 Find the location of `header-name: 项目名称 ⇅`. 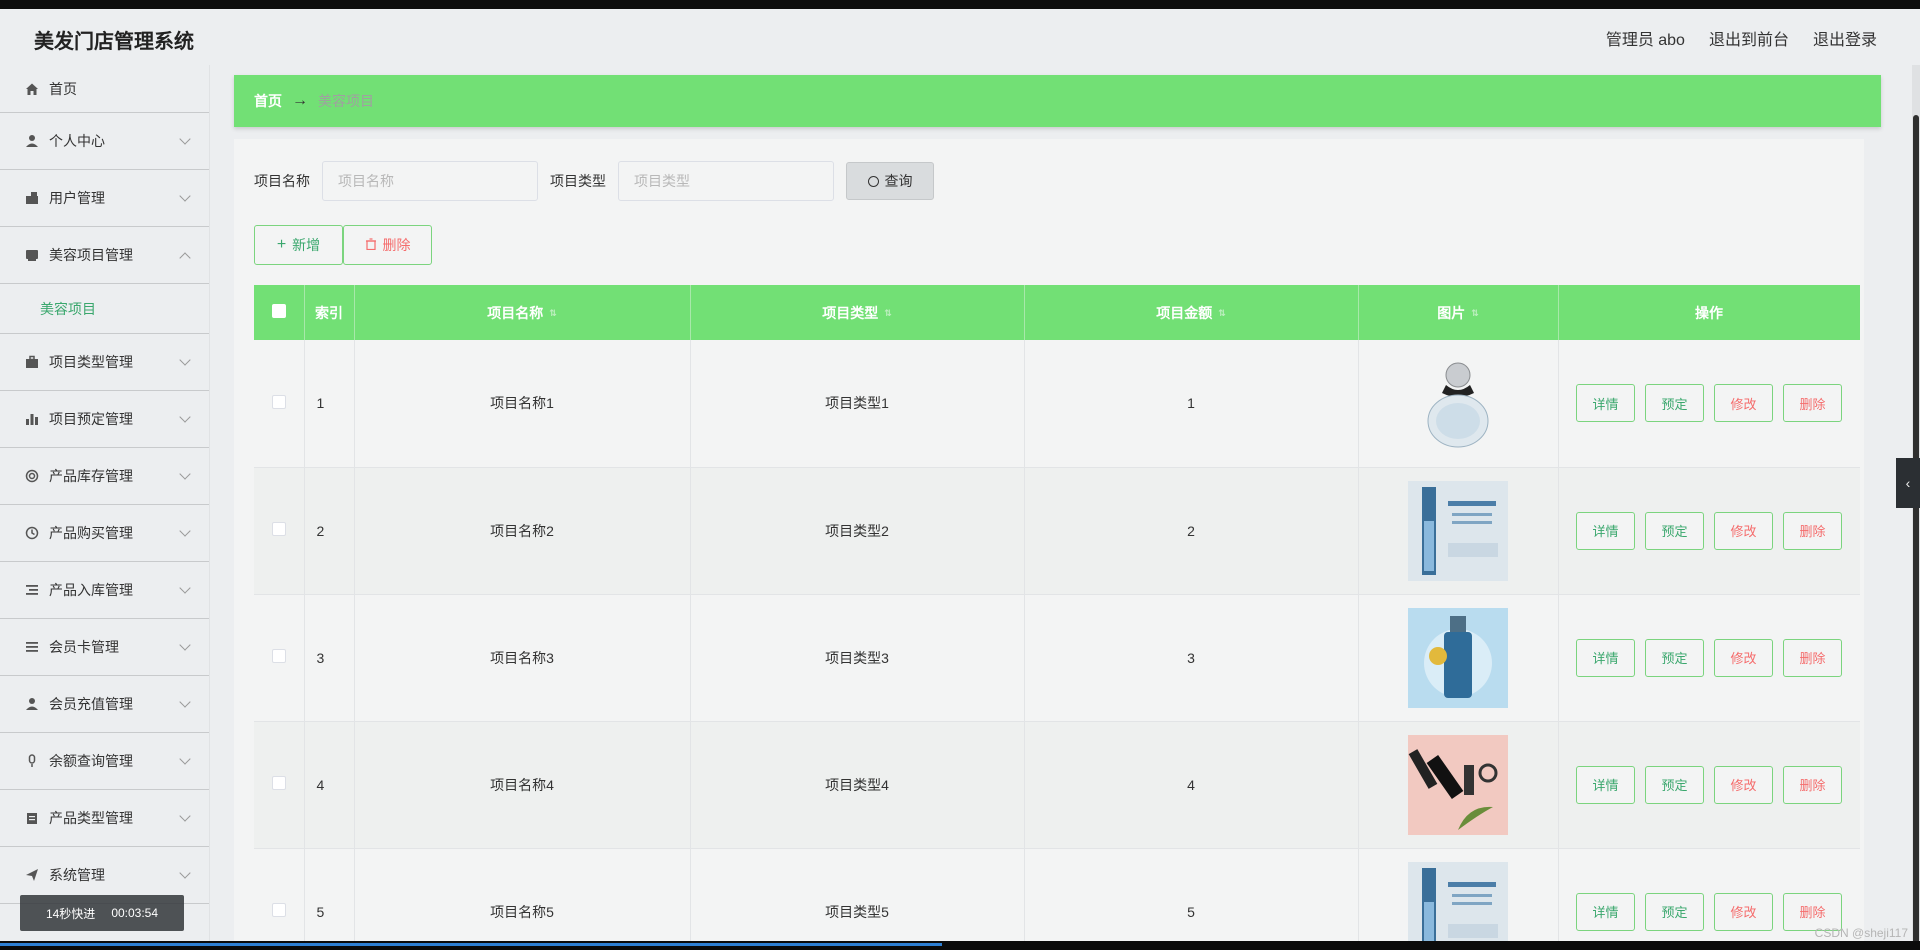

header-name: 项目名称 ⇅ is located at coordinates (522, 312).